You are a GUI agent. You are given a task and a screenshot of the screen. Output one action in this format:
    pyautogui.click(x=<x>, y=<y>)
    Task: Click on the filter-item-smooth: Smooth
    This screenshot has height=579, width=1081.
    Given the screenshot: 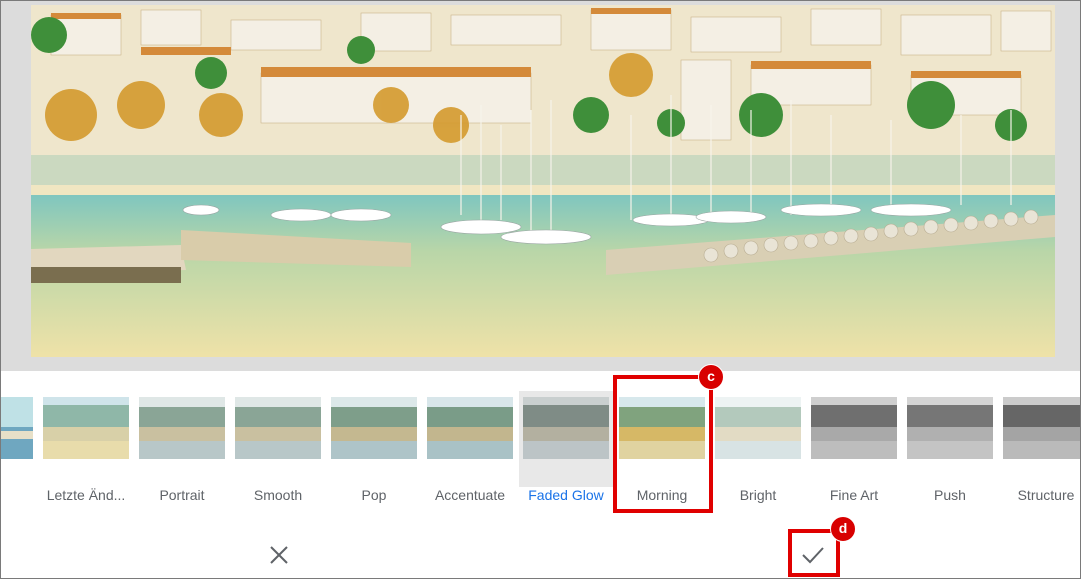 What is the action you would take?
    pyautogui.click(x=278, y=457)
    